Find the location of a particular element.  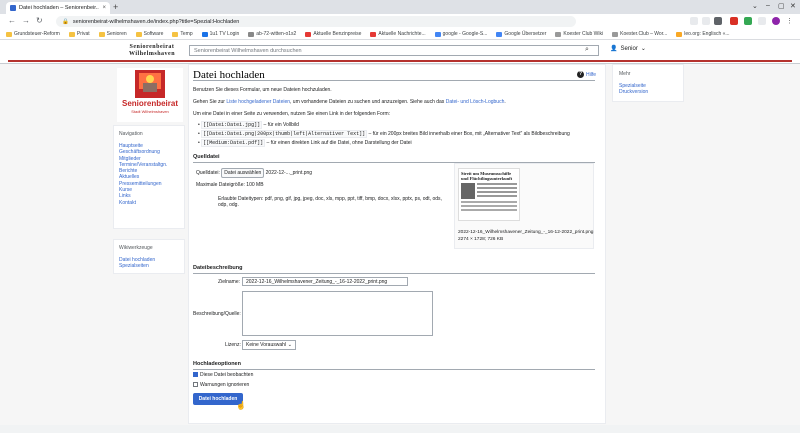

bookmark-item: Privat is located at coordinates (79, 34).